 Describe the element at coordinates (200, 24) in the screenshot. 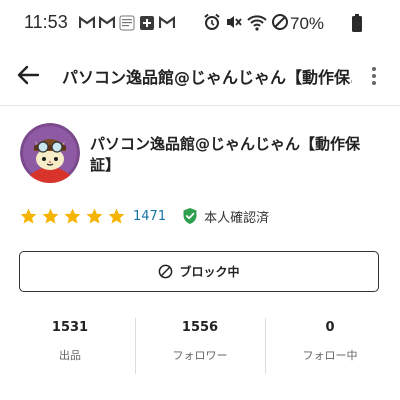

I see `status-bar: 11:53 70%` at that location.